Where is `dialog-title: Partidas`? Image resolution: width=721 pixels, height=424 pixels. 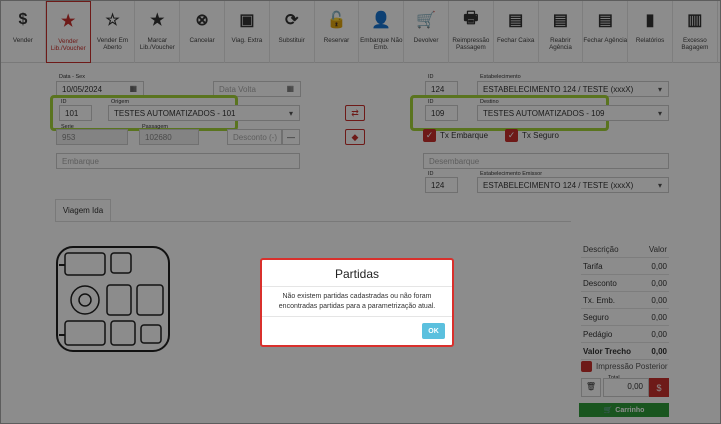
dialog-title: Partidas is located at coordinates (357, 274).